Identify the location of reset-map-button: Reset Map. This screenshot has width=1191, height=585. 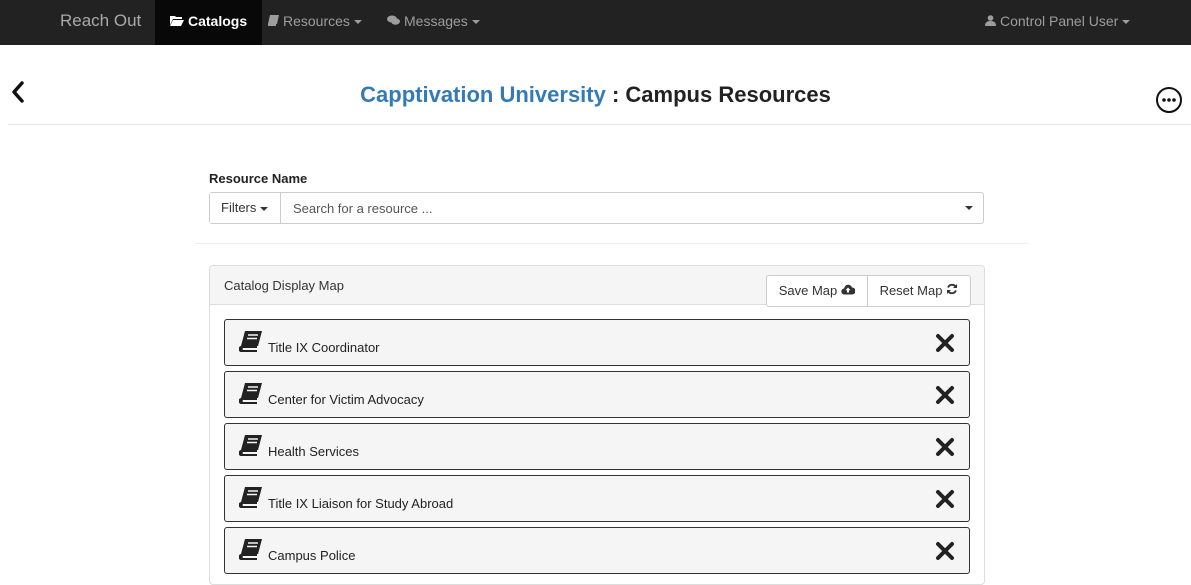
(919, 291).